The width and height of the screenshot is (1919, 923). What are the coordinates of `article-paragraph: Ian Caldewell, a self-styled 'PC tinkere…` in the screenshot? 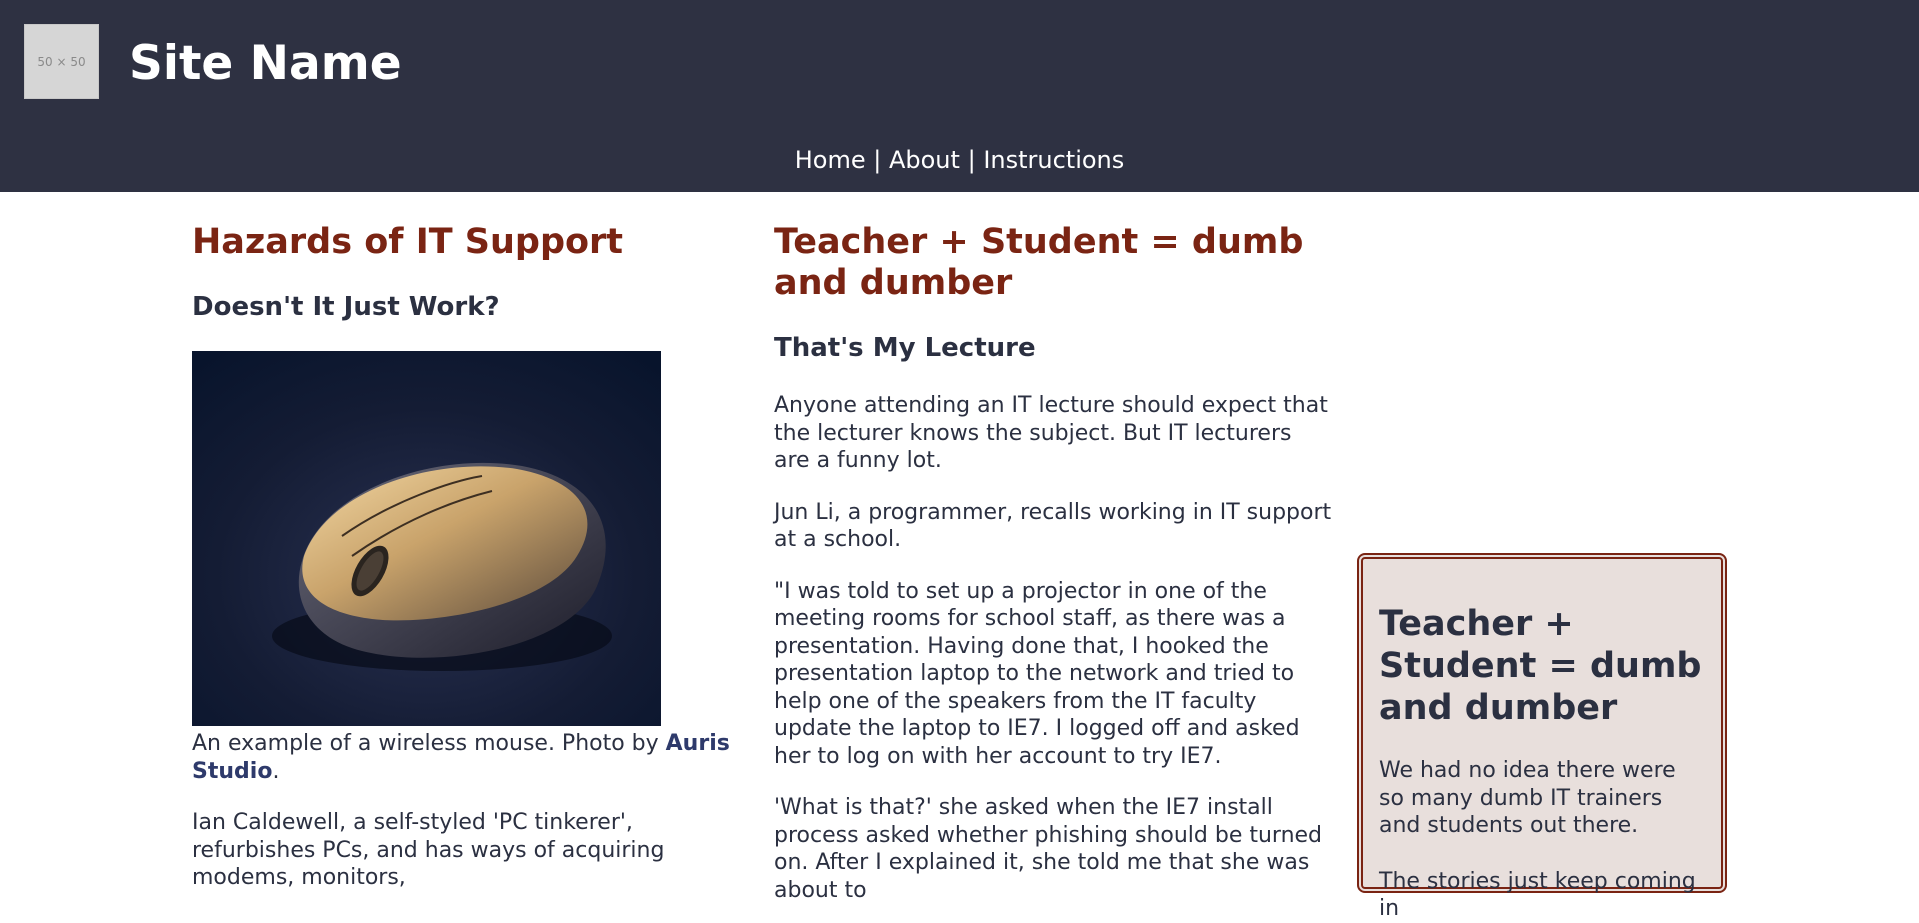 It's located at (428, 850).